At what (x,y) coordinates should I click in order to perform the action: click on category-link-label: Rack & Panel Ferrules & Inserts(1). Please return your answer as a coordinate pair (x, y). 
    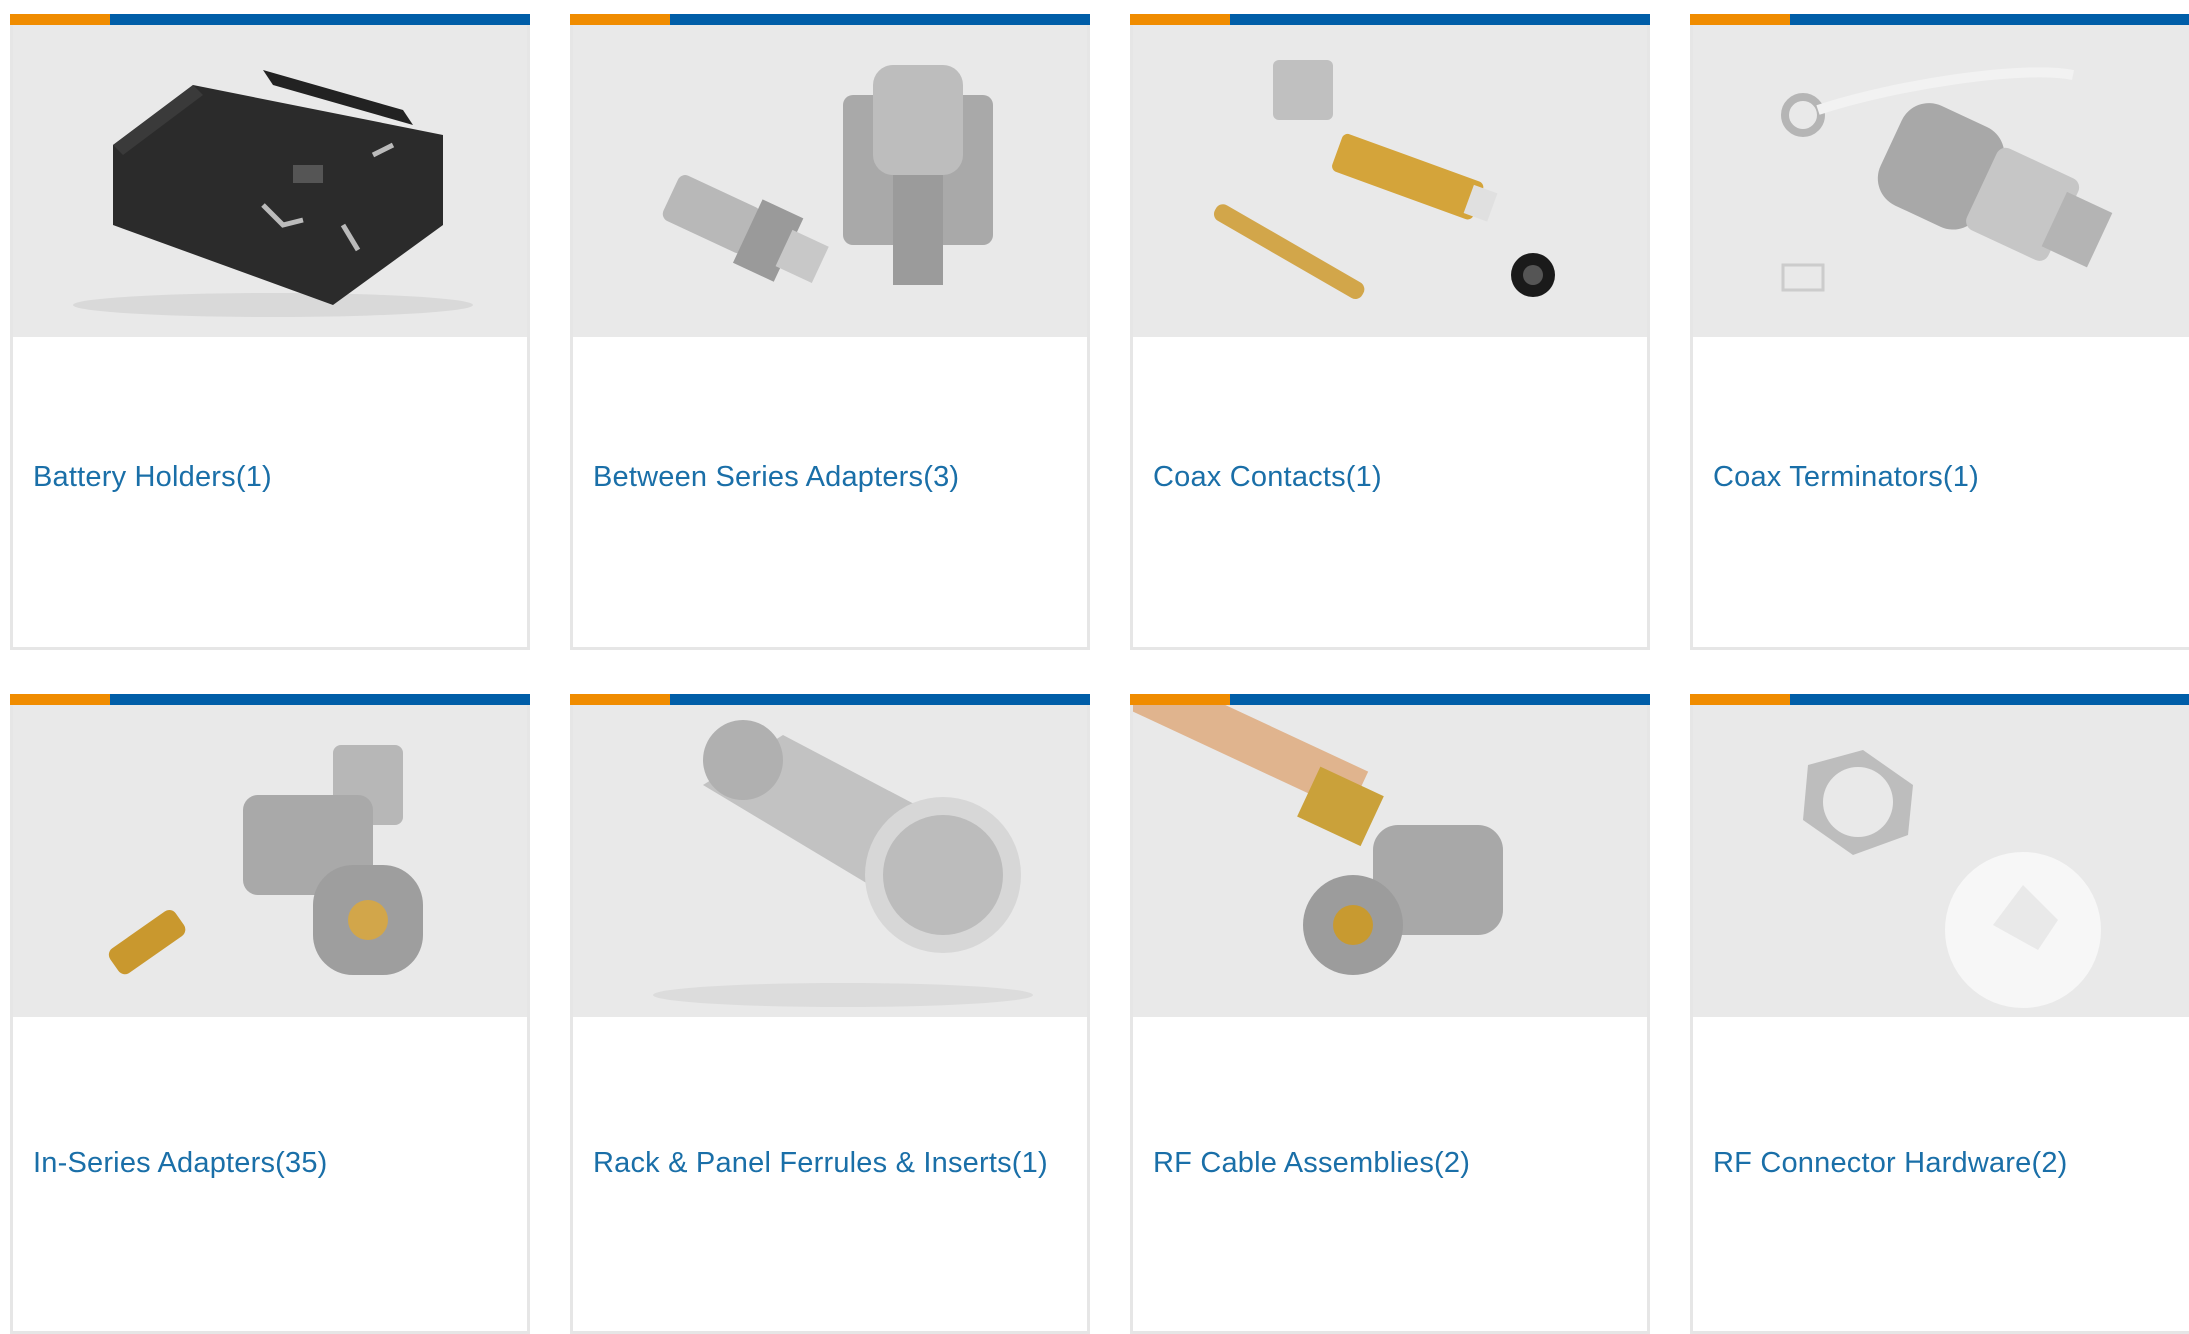
    Looking at the image, I should click on (820, 1163).